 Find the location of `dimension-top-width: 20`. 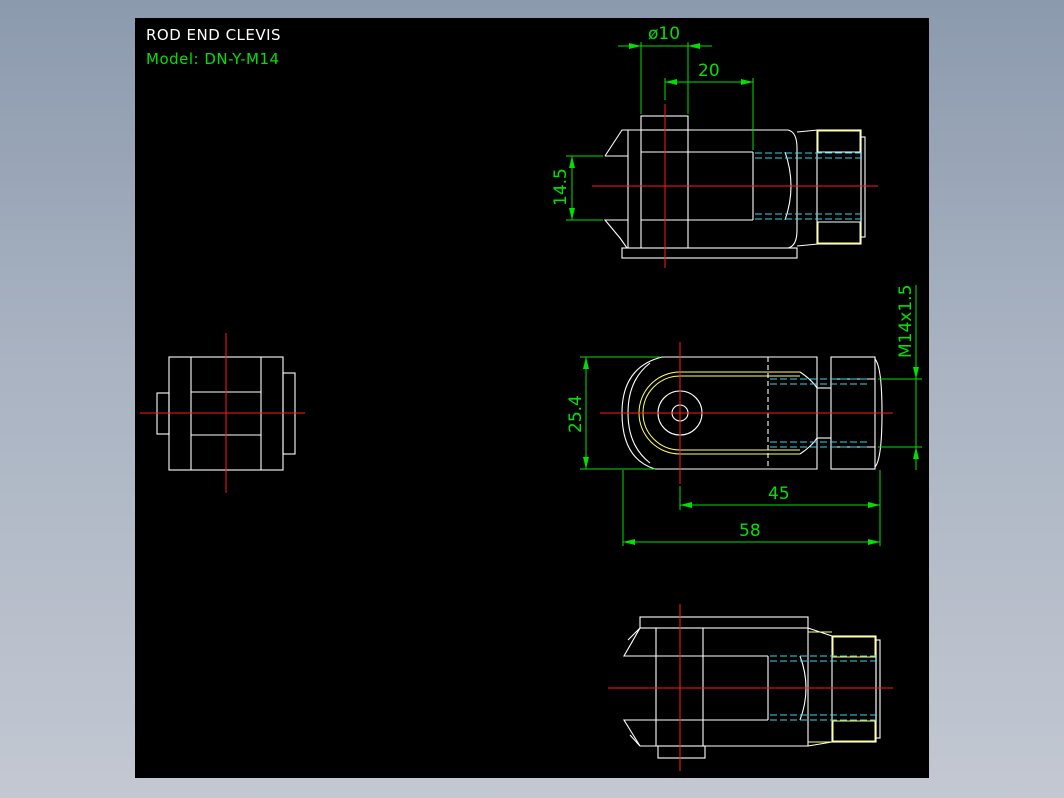

dimension-top-width: 20 is located at coordinates (709, 105).